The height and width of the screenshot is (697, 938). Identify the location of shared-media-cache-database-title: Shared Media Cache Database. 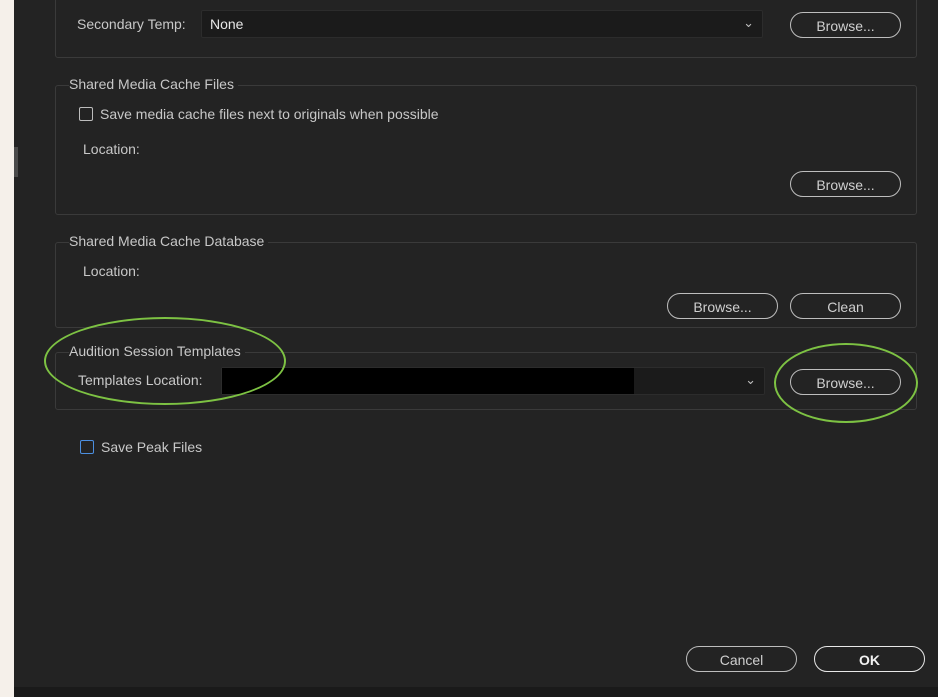
(169, 241).